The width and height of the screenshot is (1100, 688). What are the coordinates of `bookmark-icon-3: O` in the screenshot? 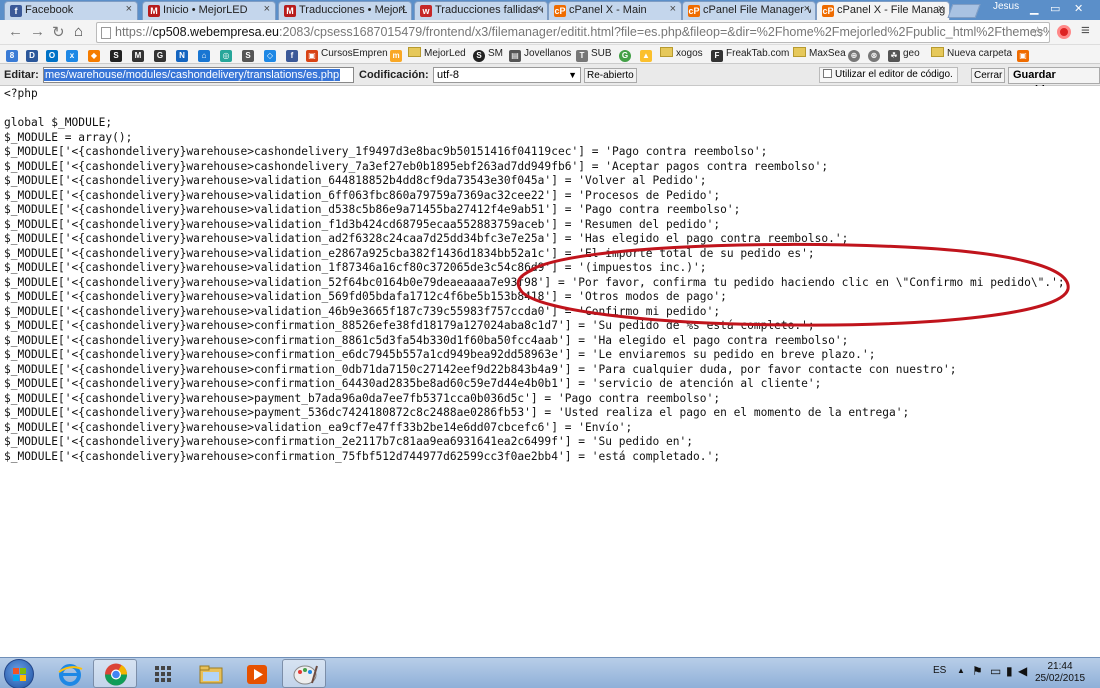 It's located at (53, 54).